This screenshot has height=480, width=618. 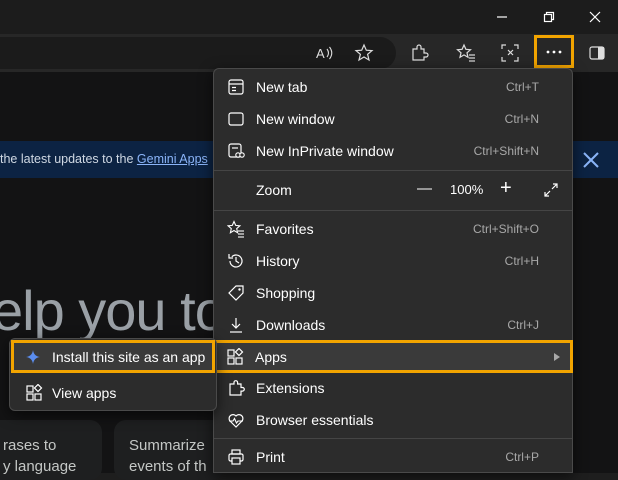 I want to click on minimize-button, so click(x=502, y=17).